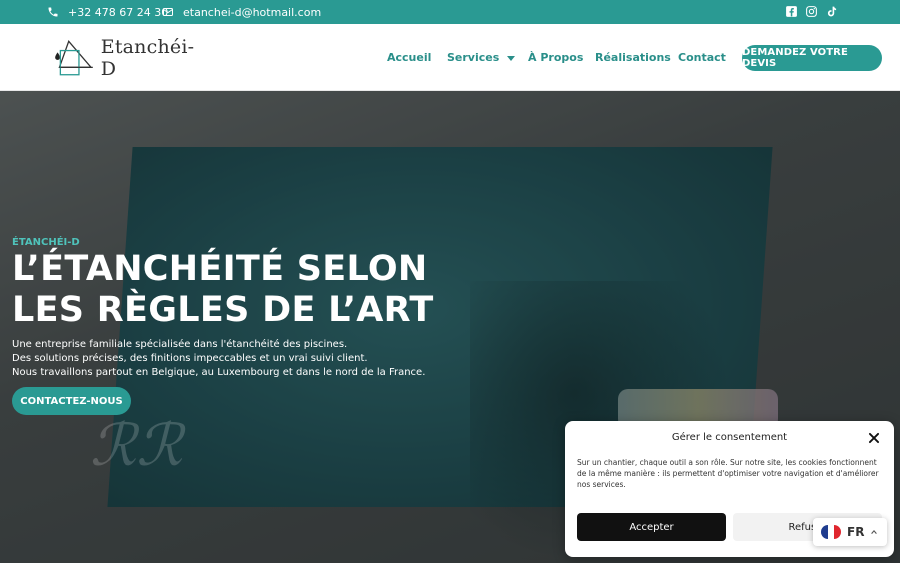  What do you see at coordinates (874, 438) in the screenshot?
I see `close-icon` at bounding box center [874, 438].